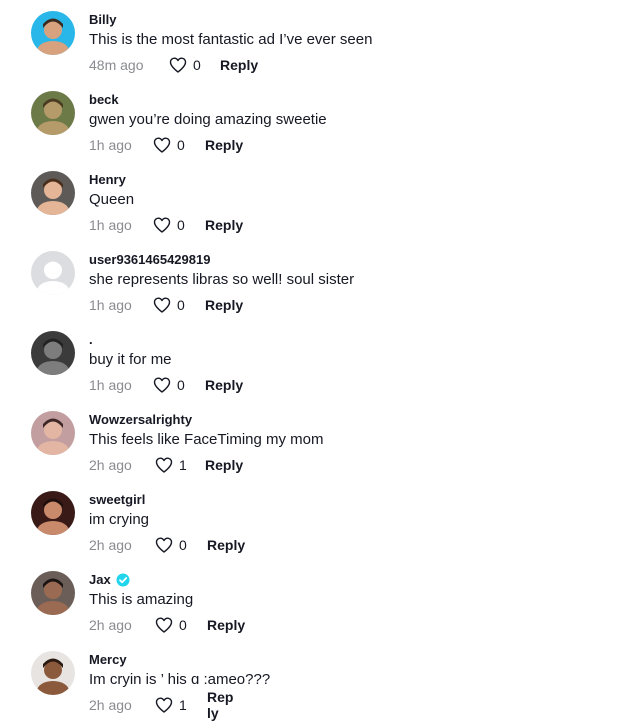 Image resolution: width=634 pixels, height=723 pixels. What do you see at coordinates (141, 599) in the screenshot?
I see `comment-text: This is amazing` at bounding box center [141, 599].